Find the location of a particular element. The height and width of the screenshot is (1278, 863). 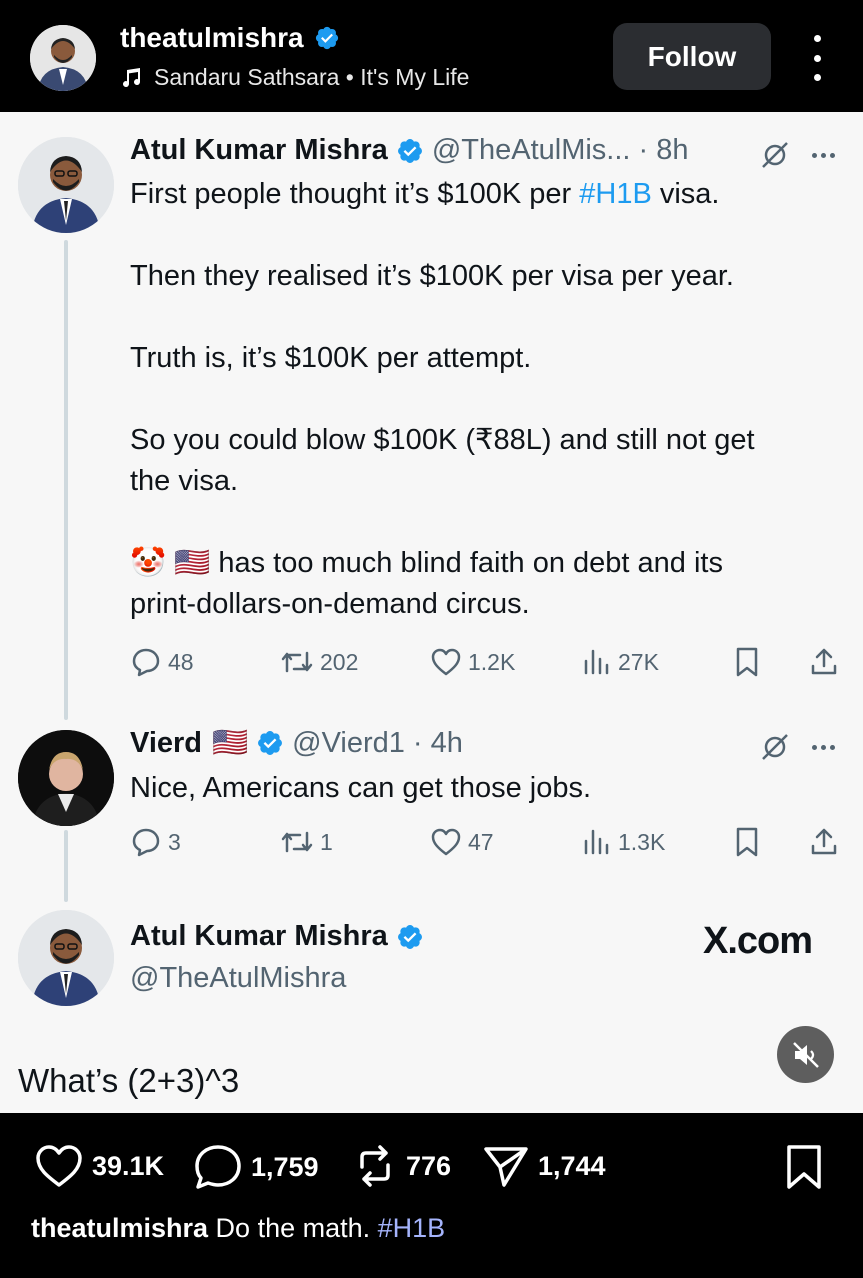

x-com-watermark: X.com is located at coordinates (758, 941).